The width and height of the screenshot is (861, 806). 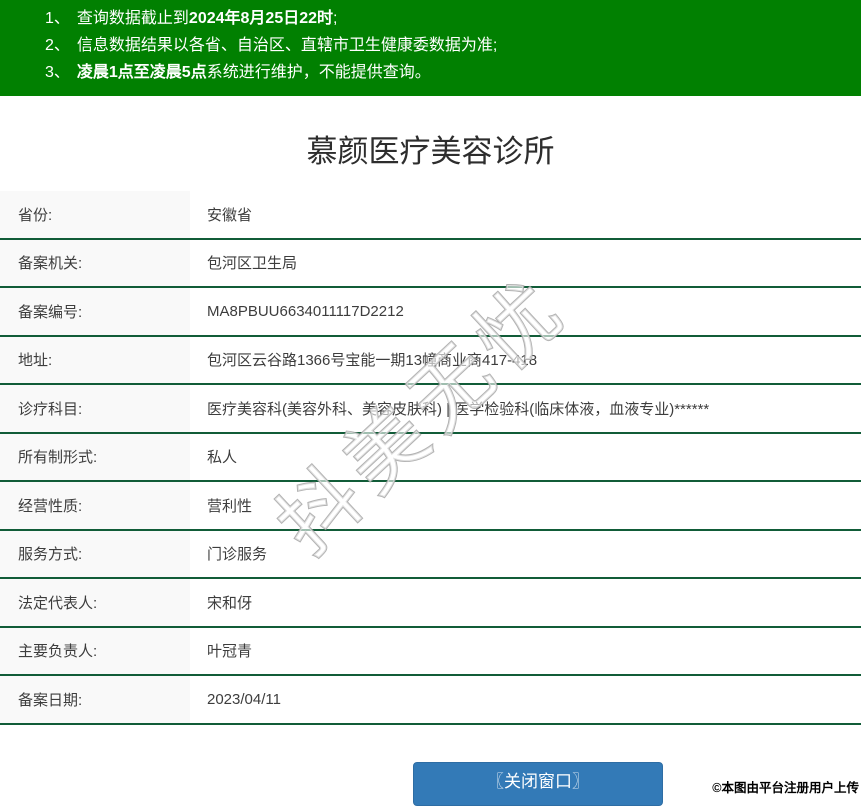 I want to click on table-row: 经营性质: 营利性, so click(x=430, y=506).